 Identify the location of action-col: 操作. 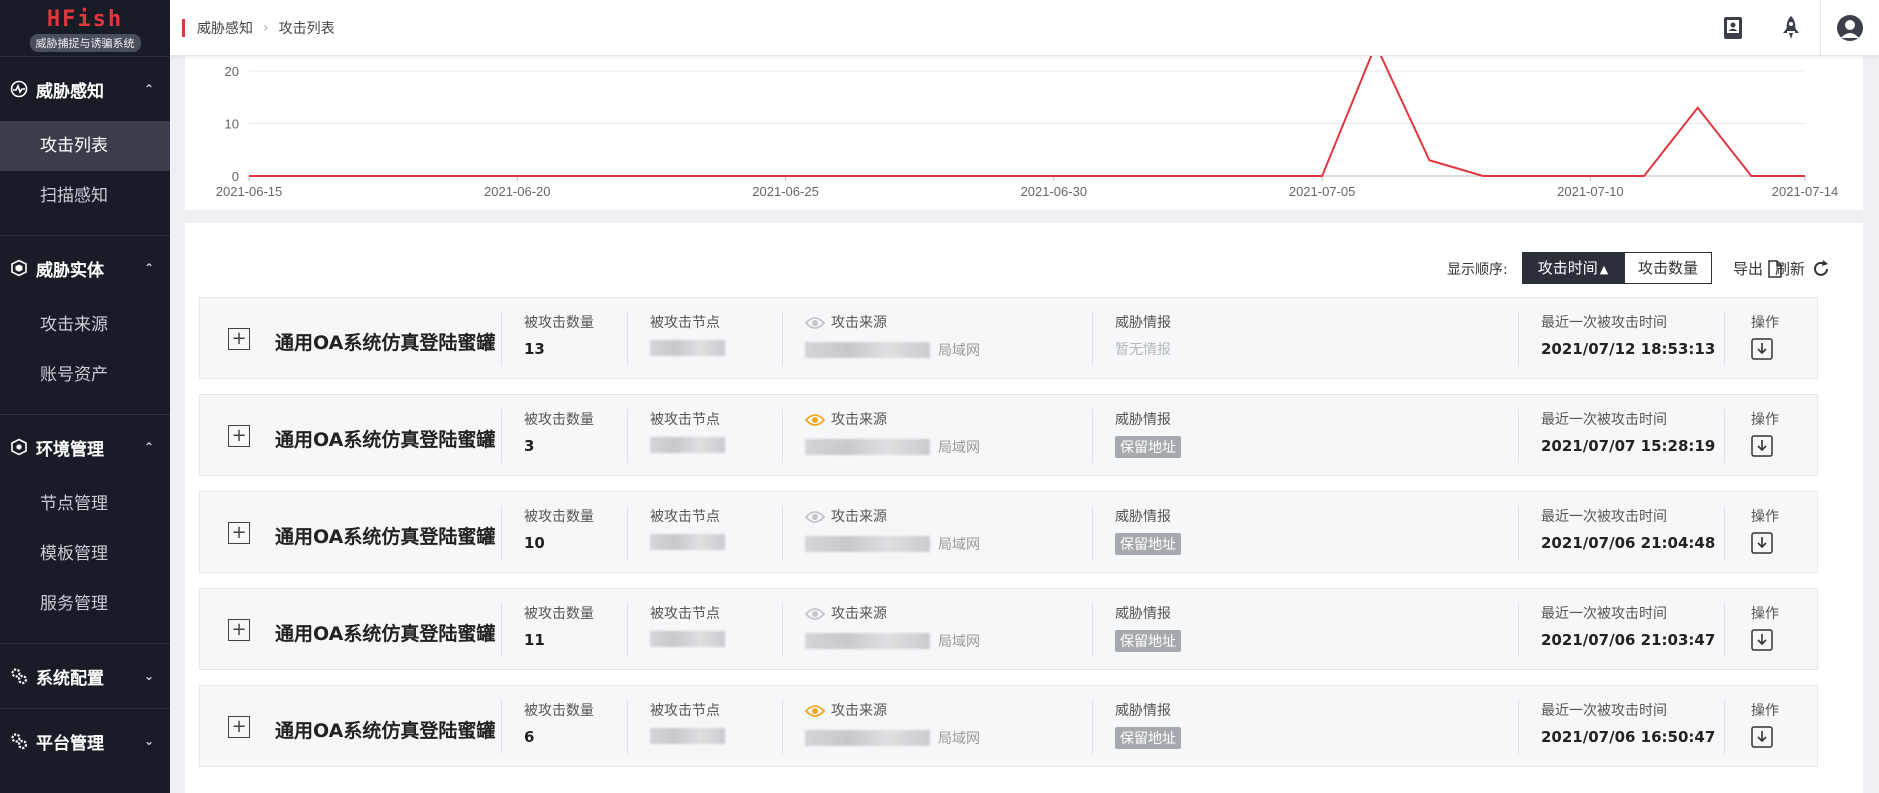
(1769, 339).